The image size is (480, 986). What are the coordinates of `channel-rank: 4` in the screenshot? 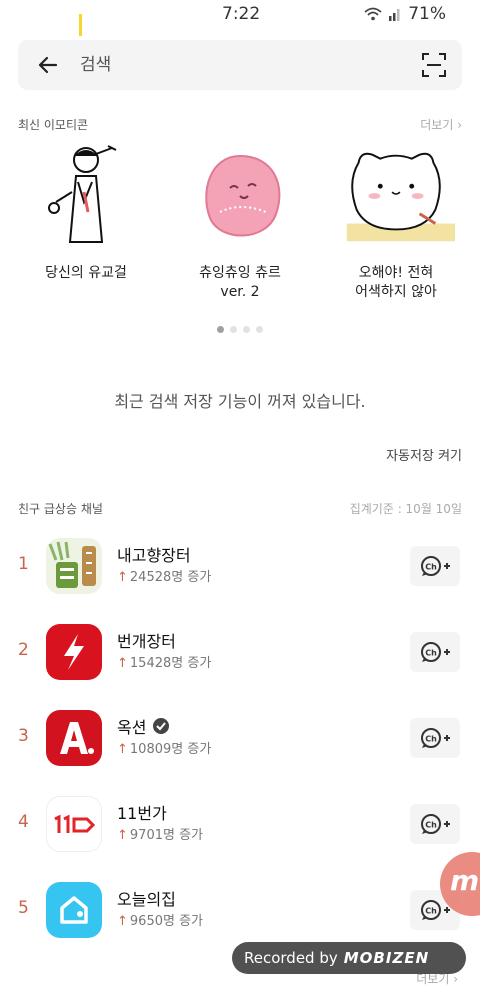 It's located at (23, 822).